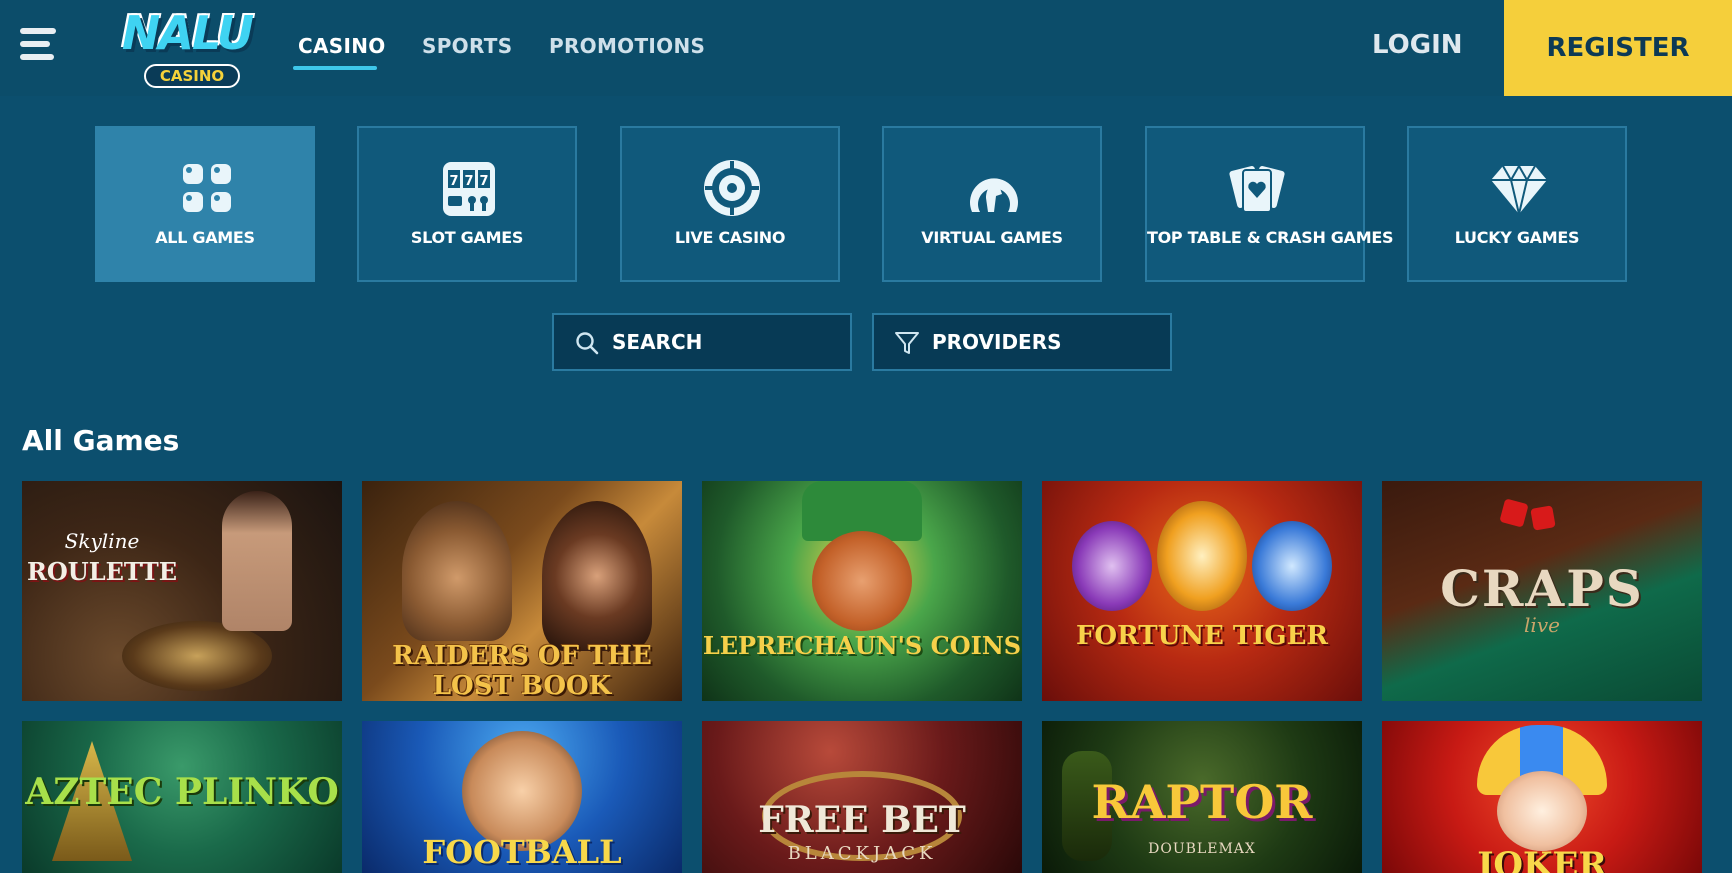 The width and height of the screenshot is (1732, 873). What do you see at coordinates (1257, 189) in the screenshot?
I see `playing-cards-icon` at bounding box center [1257, 189].